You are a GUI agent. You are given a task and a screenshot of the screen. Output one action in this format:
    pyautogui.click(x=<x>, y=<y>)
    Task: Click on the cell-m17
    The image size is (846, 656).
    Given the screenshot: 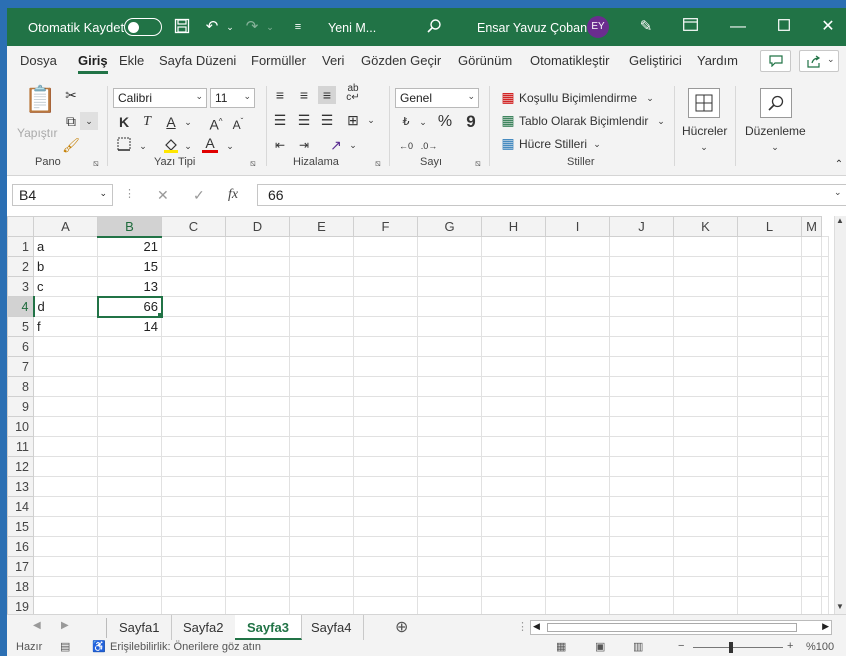 What is the action you would take?
    pyautogui.click(x=811, y=566)
    